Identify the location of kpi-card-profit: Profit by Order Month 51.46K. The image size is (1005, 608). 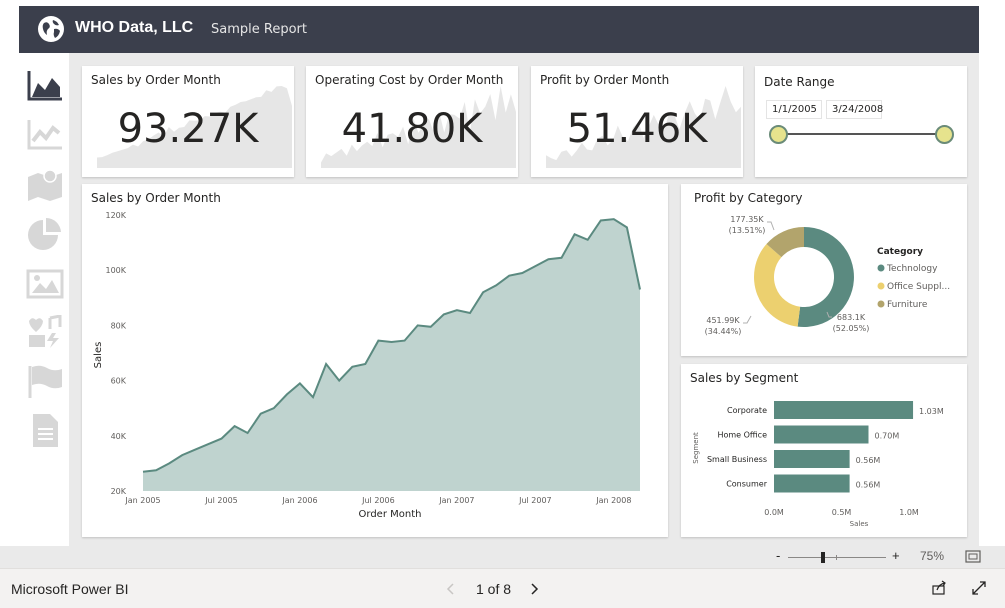
(637, 121).